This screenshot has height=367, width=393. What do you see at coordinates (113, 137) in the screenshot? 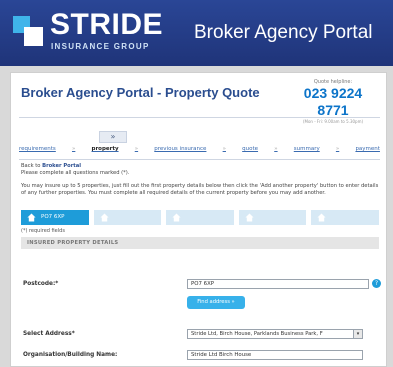
I see `step-arrow-icon: »` at bounding box center [113, 137].